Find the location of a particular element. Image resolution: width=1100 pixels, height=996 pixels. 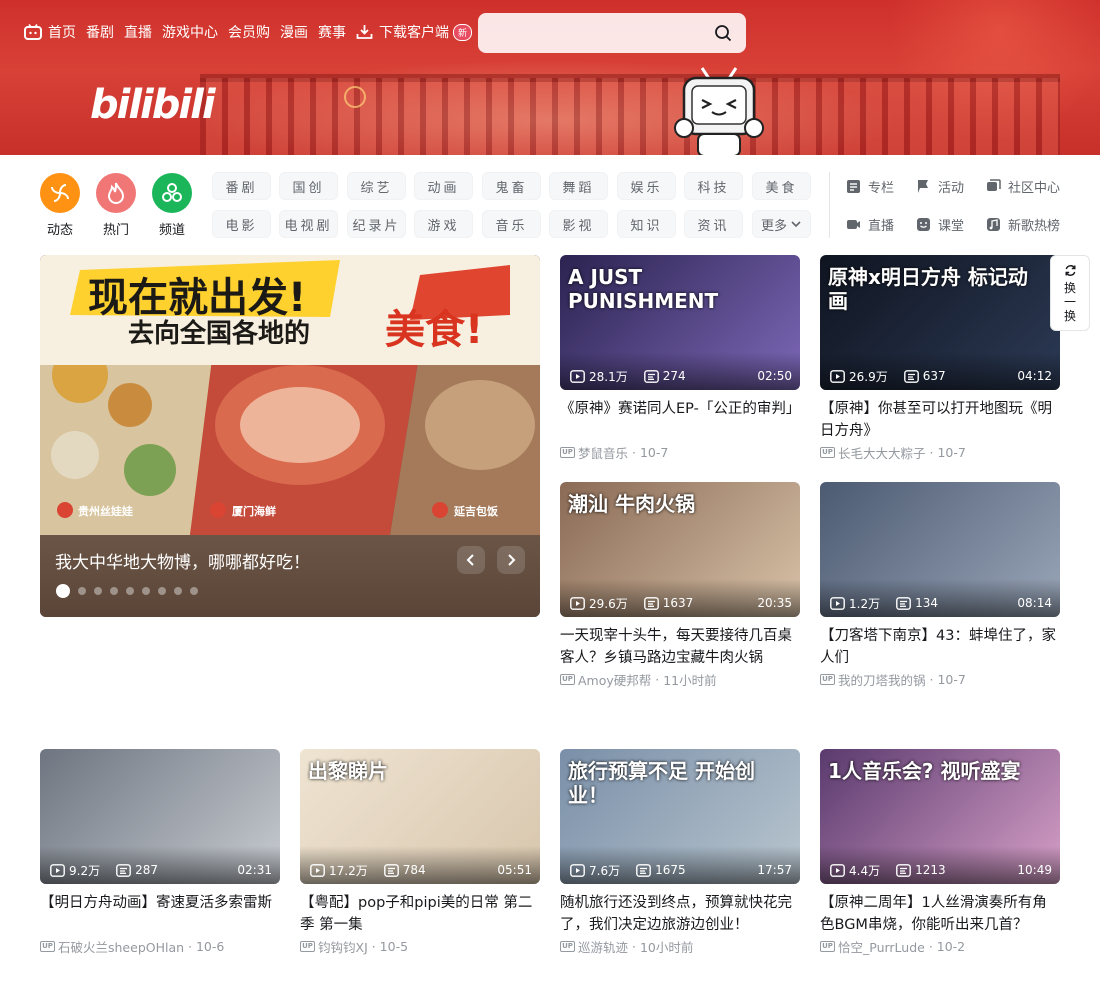

bilibili-logo: bilibili is located at coordinates (153, 105).